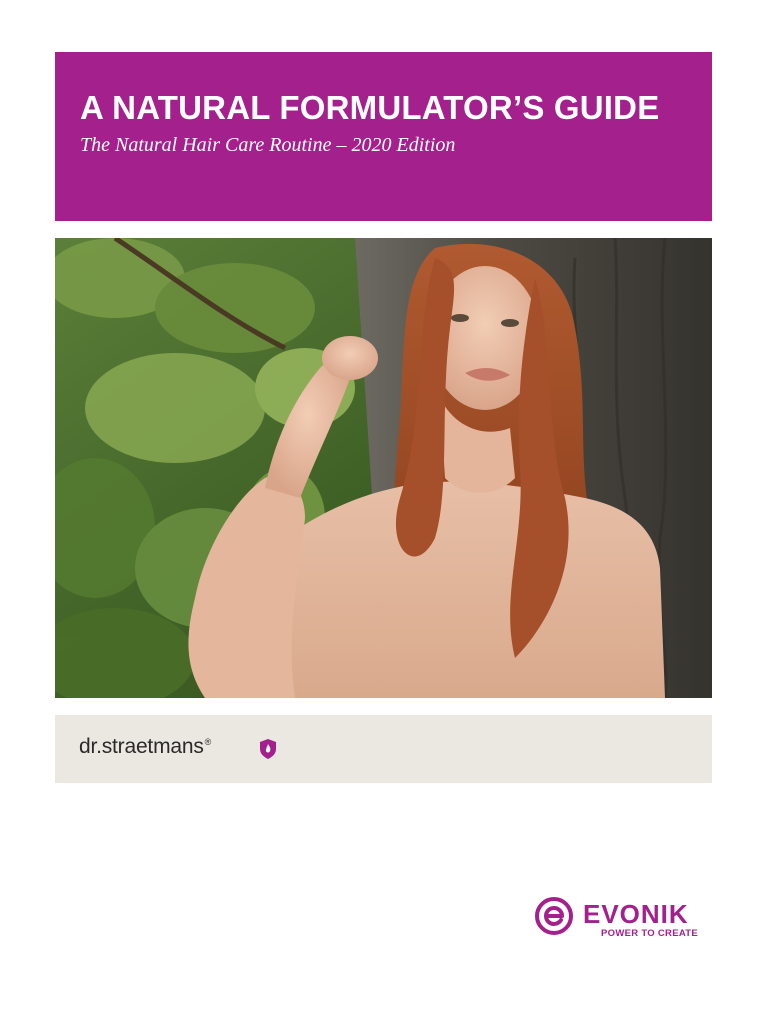 The image size is (768, 1024). I want to click on brand-name: dr.straetmans®, so click(145, 747).